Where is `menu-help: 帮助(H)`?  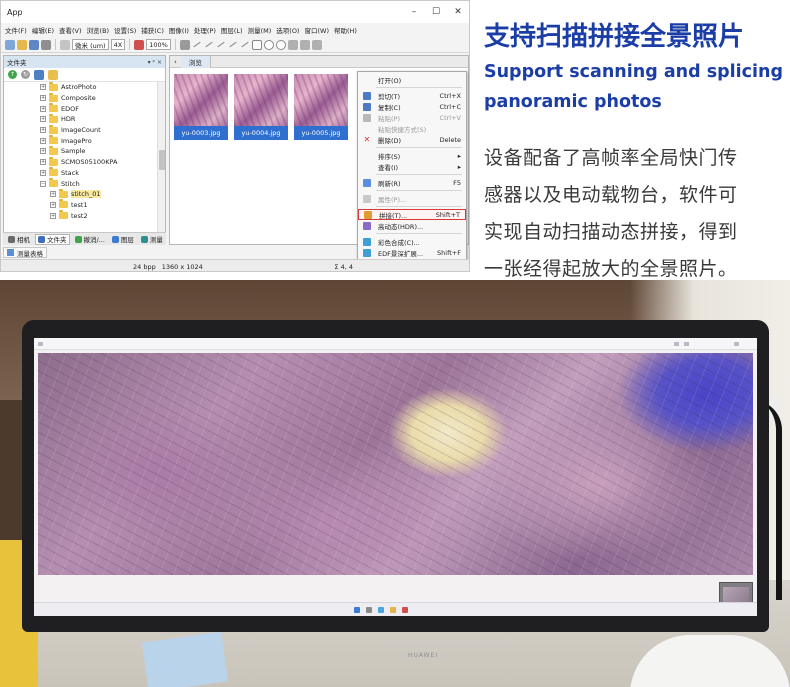 menu-help: 帮助(H) is located at coordinates (345, 30).